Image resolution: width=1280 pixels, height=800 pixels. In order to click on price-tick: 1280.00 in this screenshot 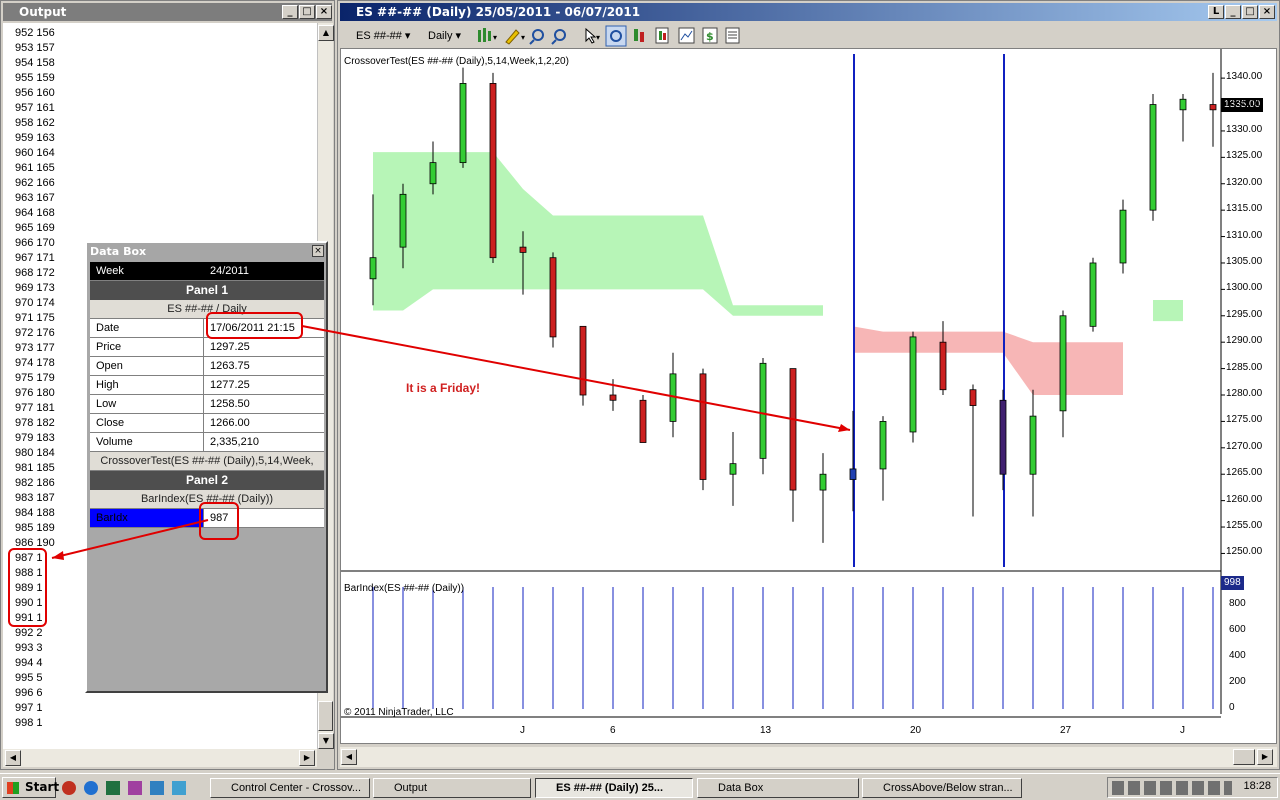, I will do `click(1244, 393)`.